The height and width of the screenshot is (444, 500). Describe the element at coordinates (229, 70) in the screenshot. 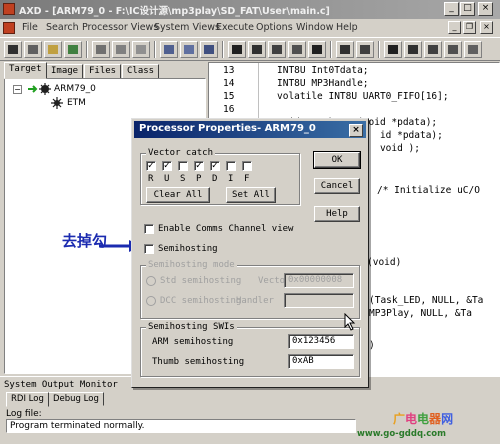

I see `line-number: 13` at that location.